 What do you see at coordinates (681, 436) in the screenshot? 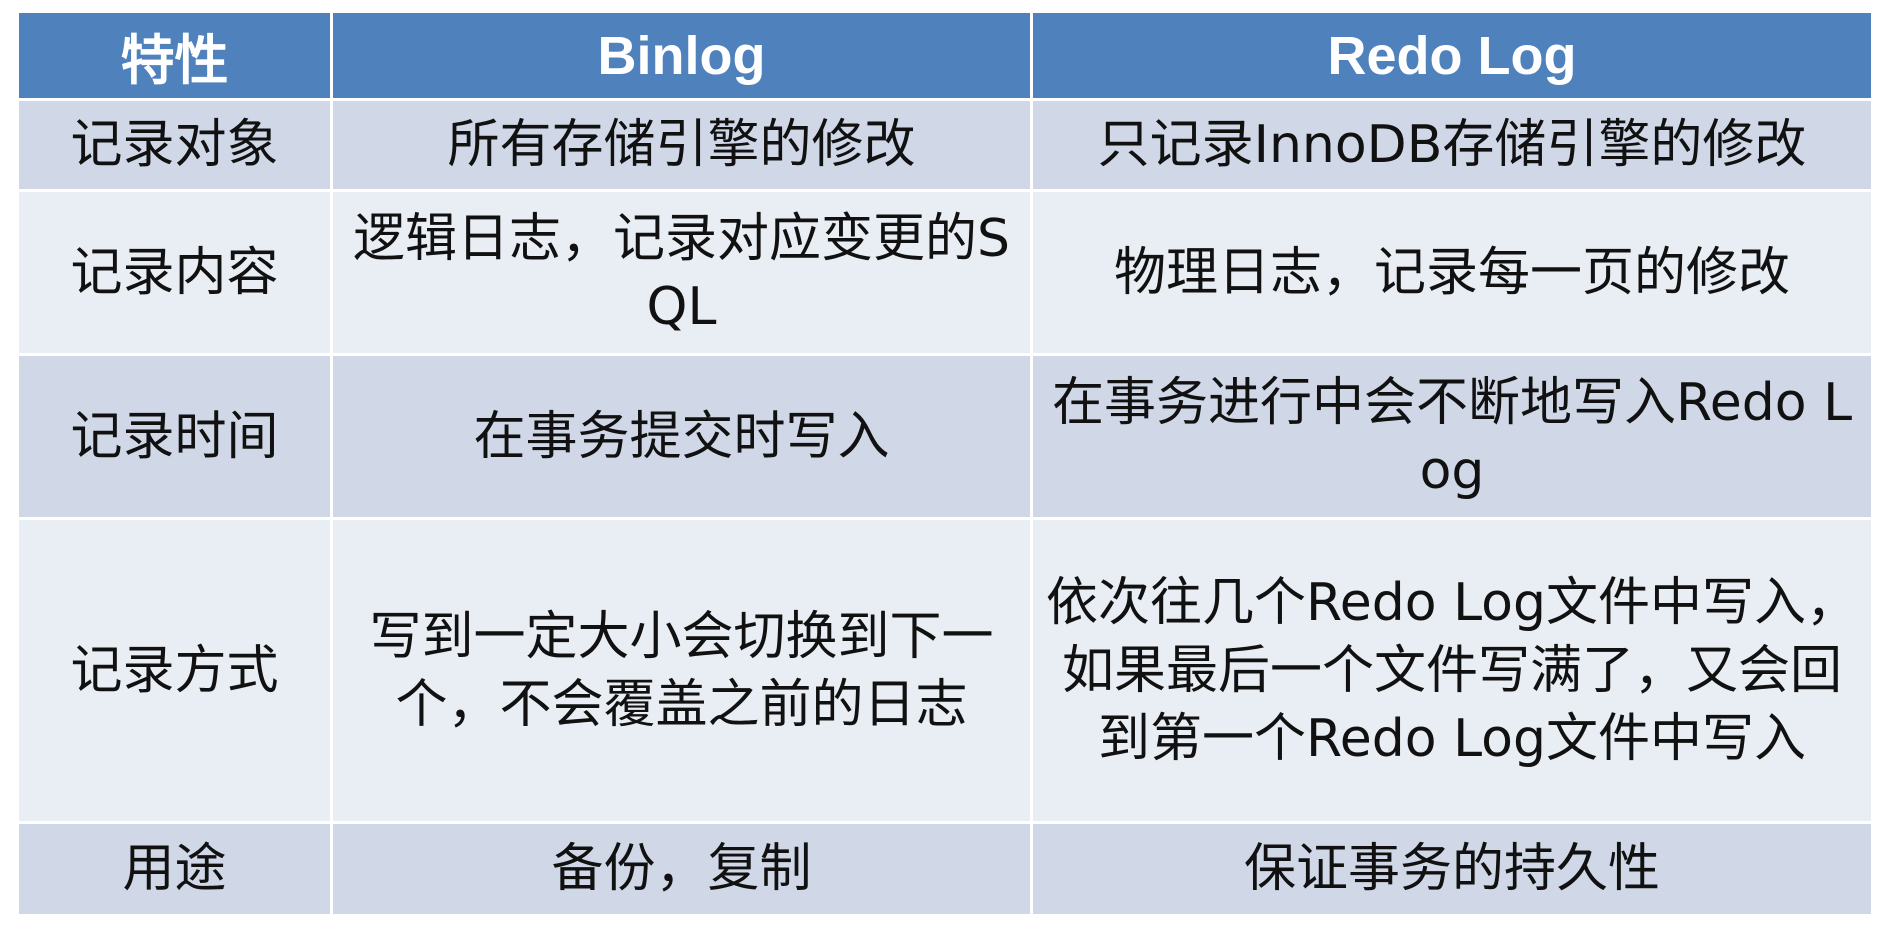
I see `binlog-cell: 在事务提交时写入` at bounding box center [681, 436].